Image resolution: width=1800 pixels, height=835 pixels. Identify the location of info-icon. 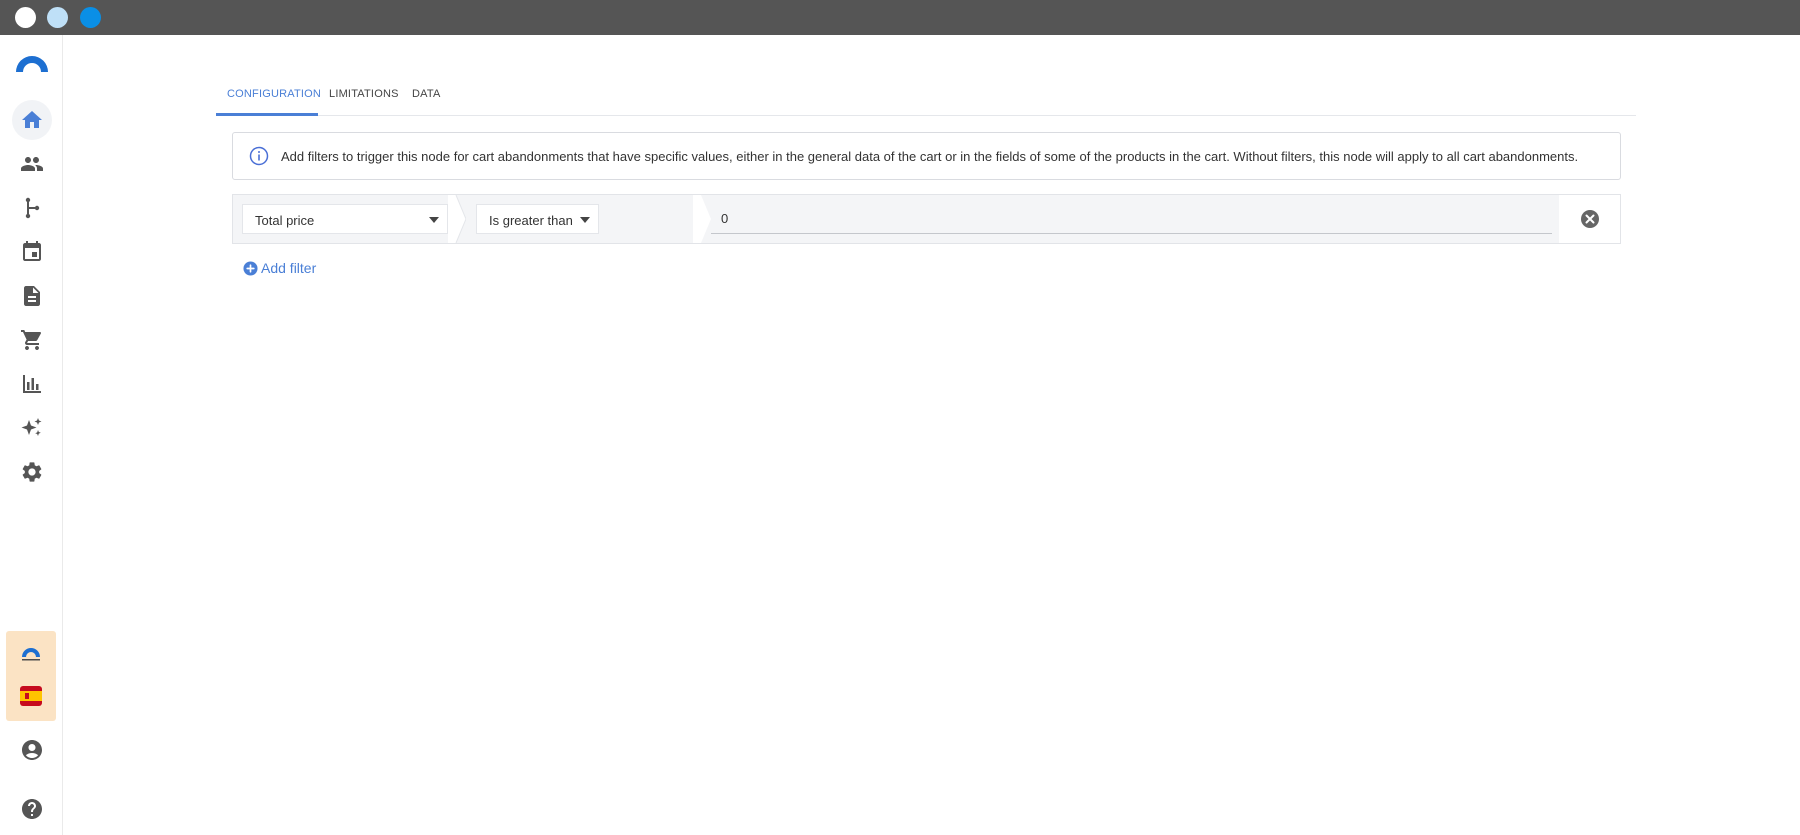
(259, 156).